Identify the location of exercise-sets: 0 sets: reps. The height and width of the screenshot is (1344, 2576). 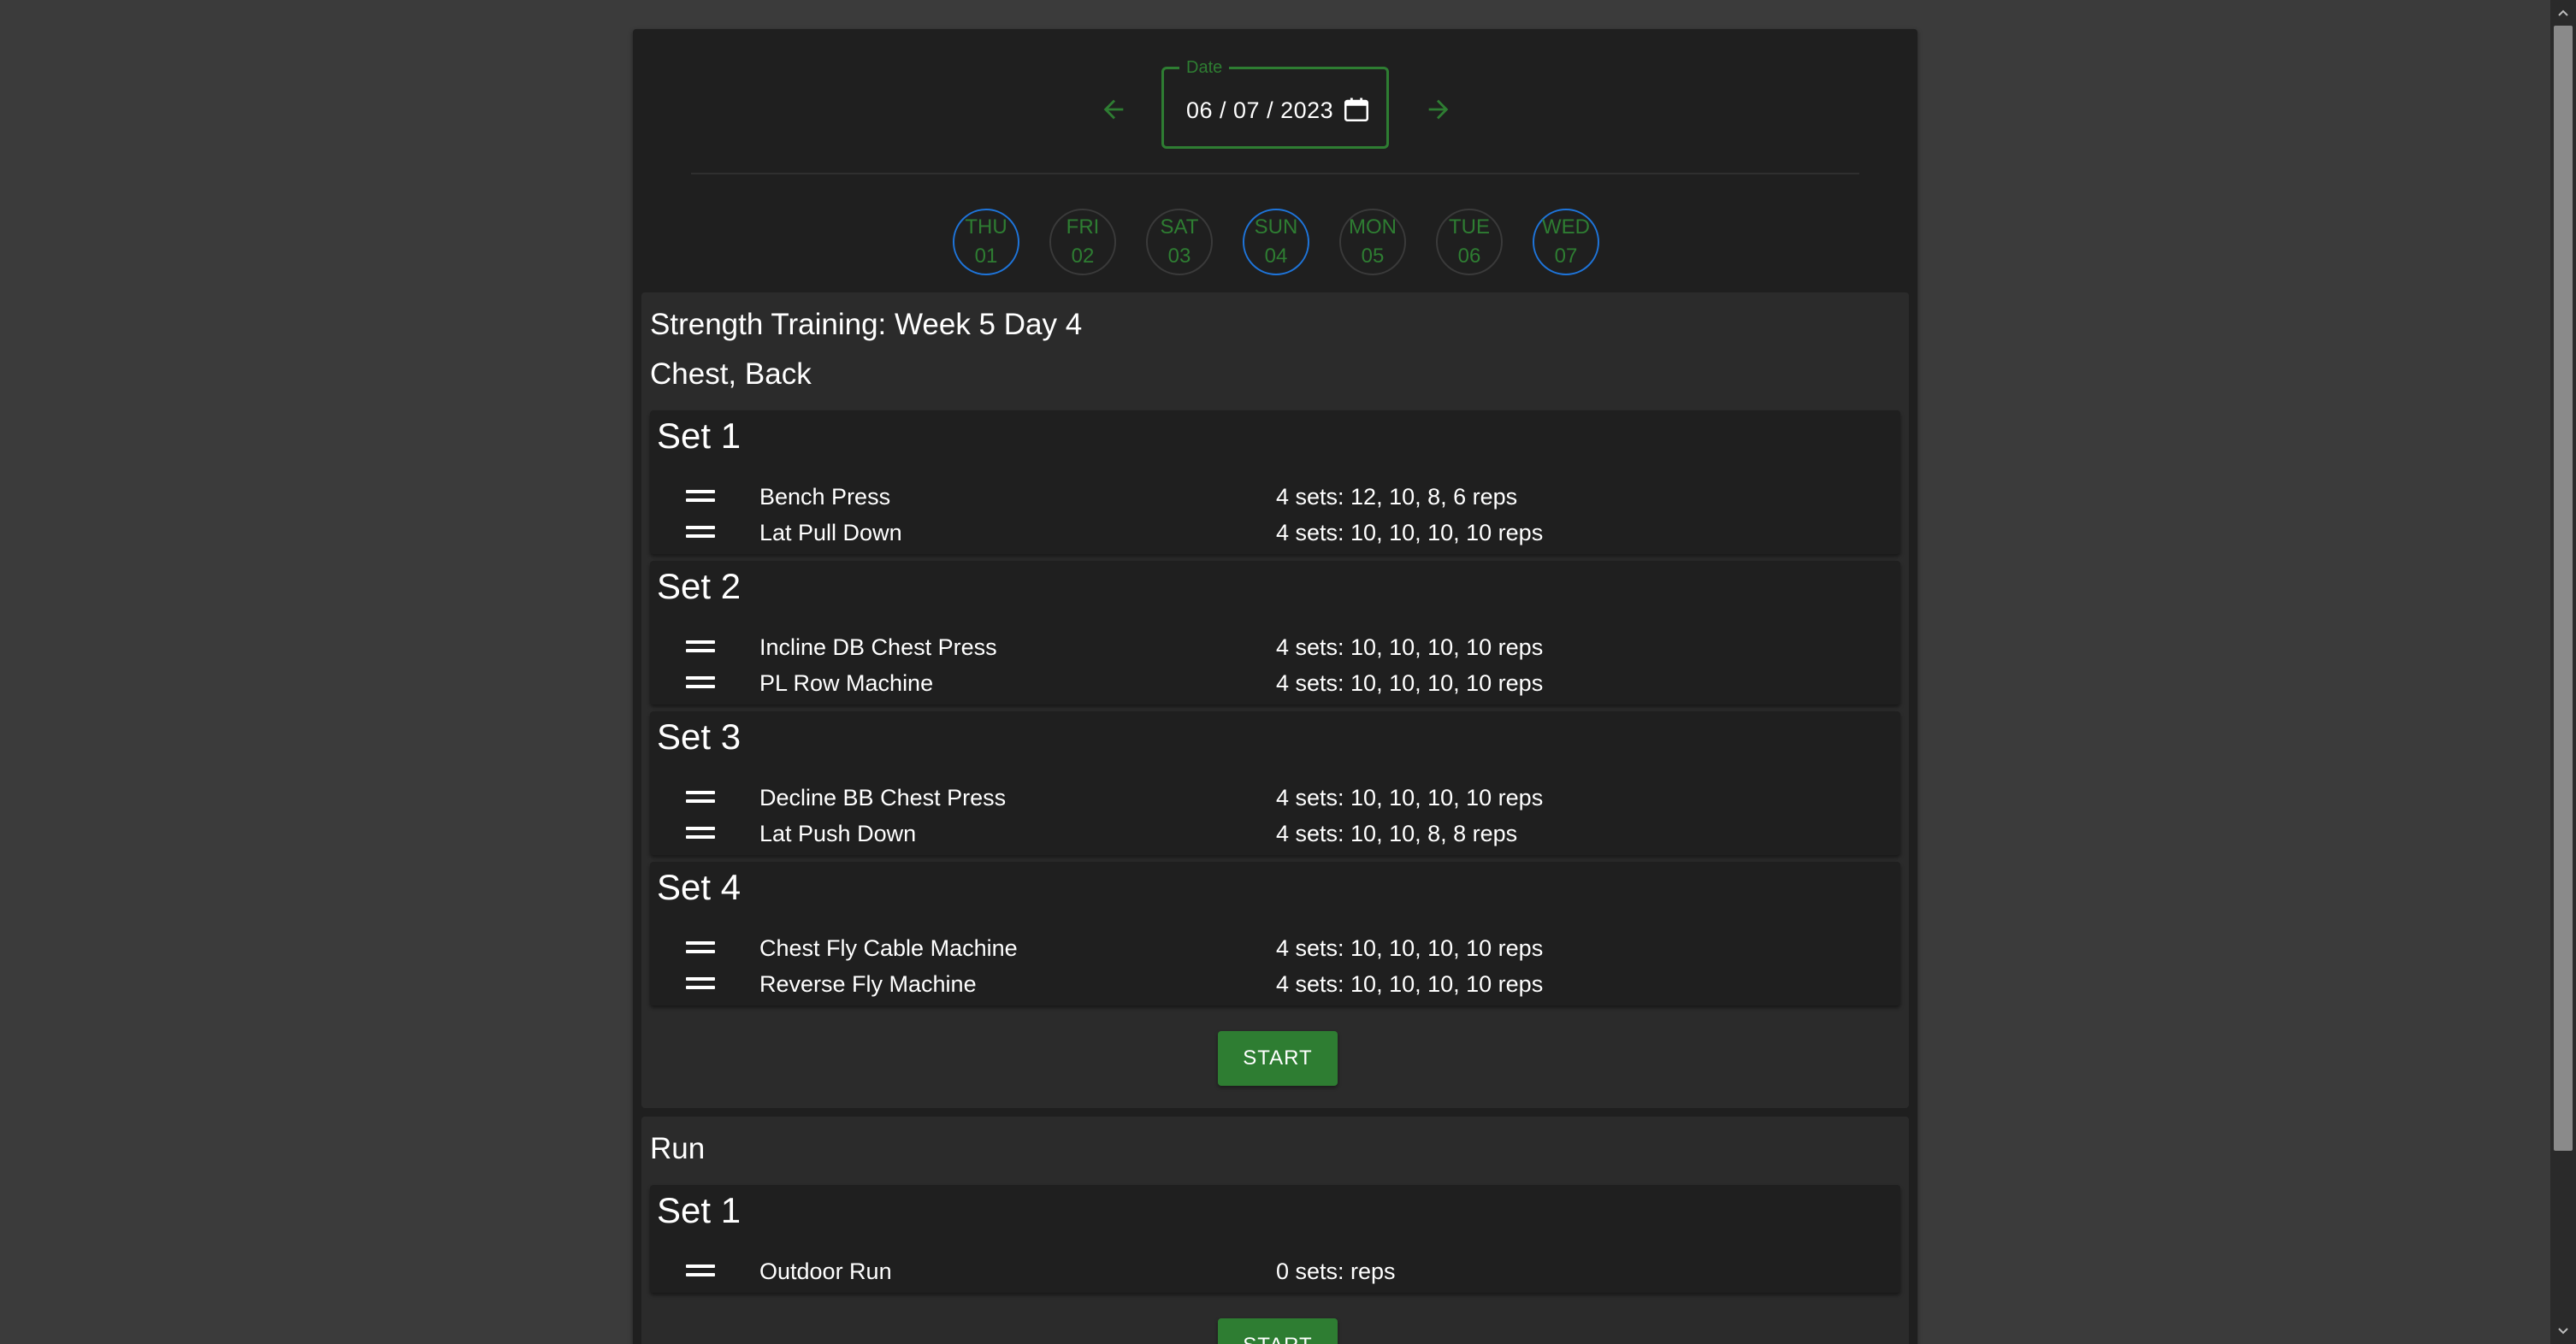
(1336, 1271).